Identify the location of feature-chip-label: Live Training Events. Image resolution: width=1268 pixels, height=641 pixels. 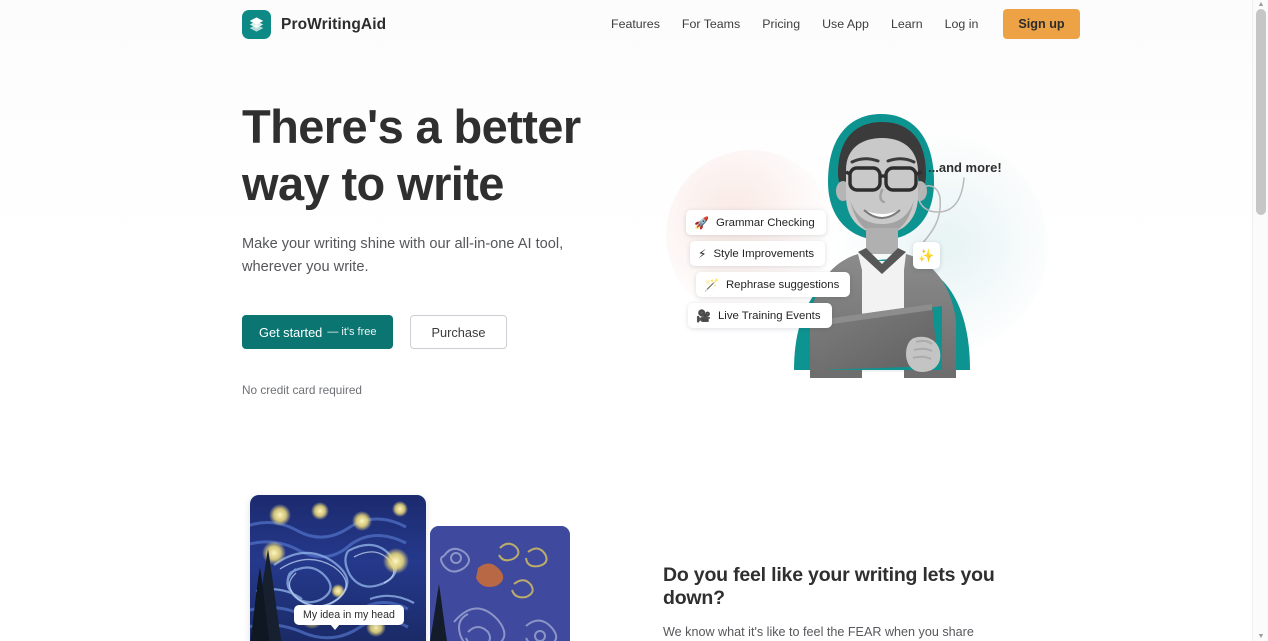
(769, 315).